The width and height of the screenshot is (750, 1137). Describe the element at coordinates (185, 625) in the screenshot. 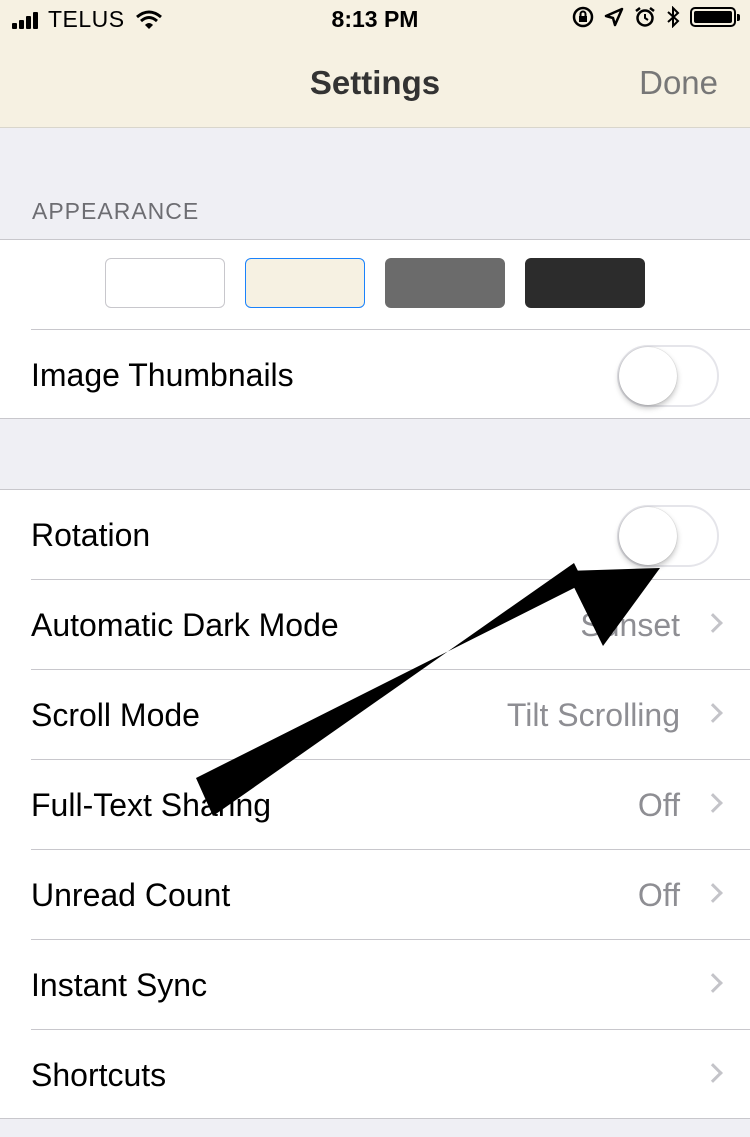

I see `automatic-dark-mode-label: Automatic Dark Mode` at that location.